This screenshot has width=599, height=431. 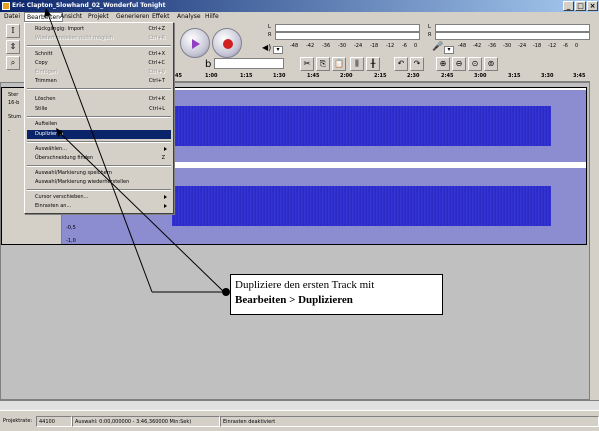 I want to click on trim-icon: ⫼, so click(x=357, y=64).